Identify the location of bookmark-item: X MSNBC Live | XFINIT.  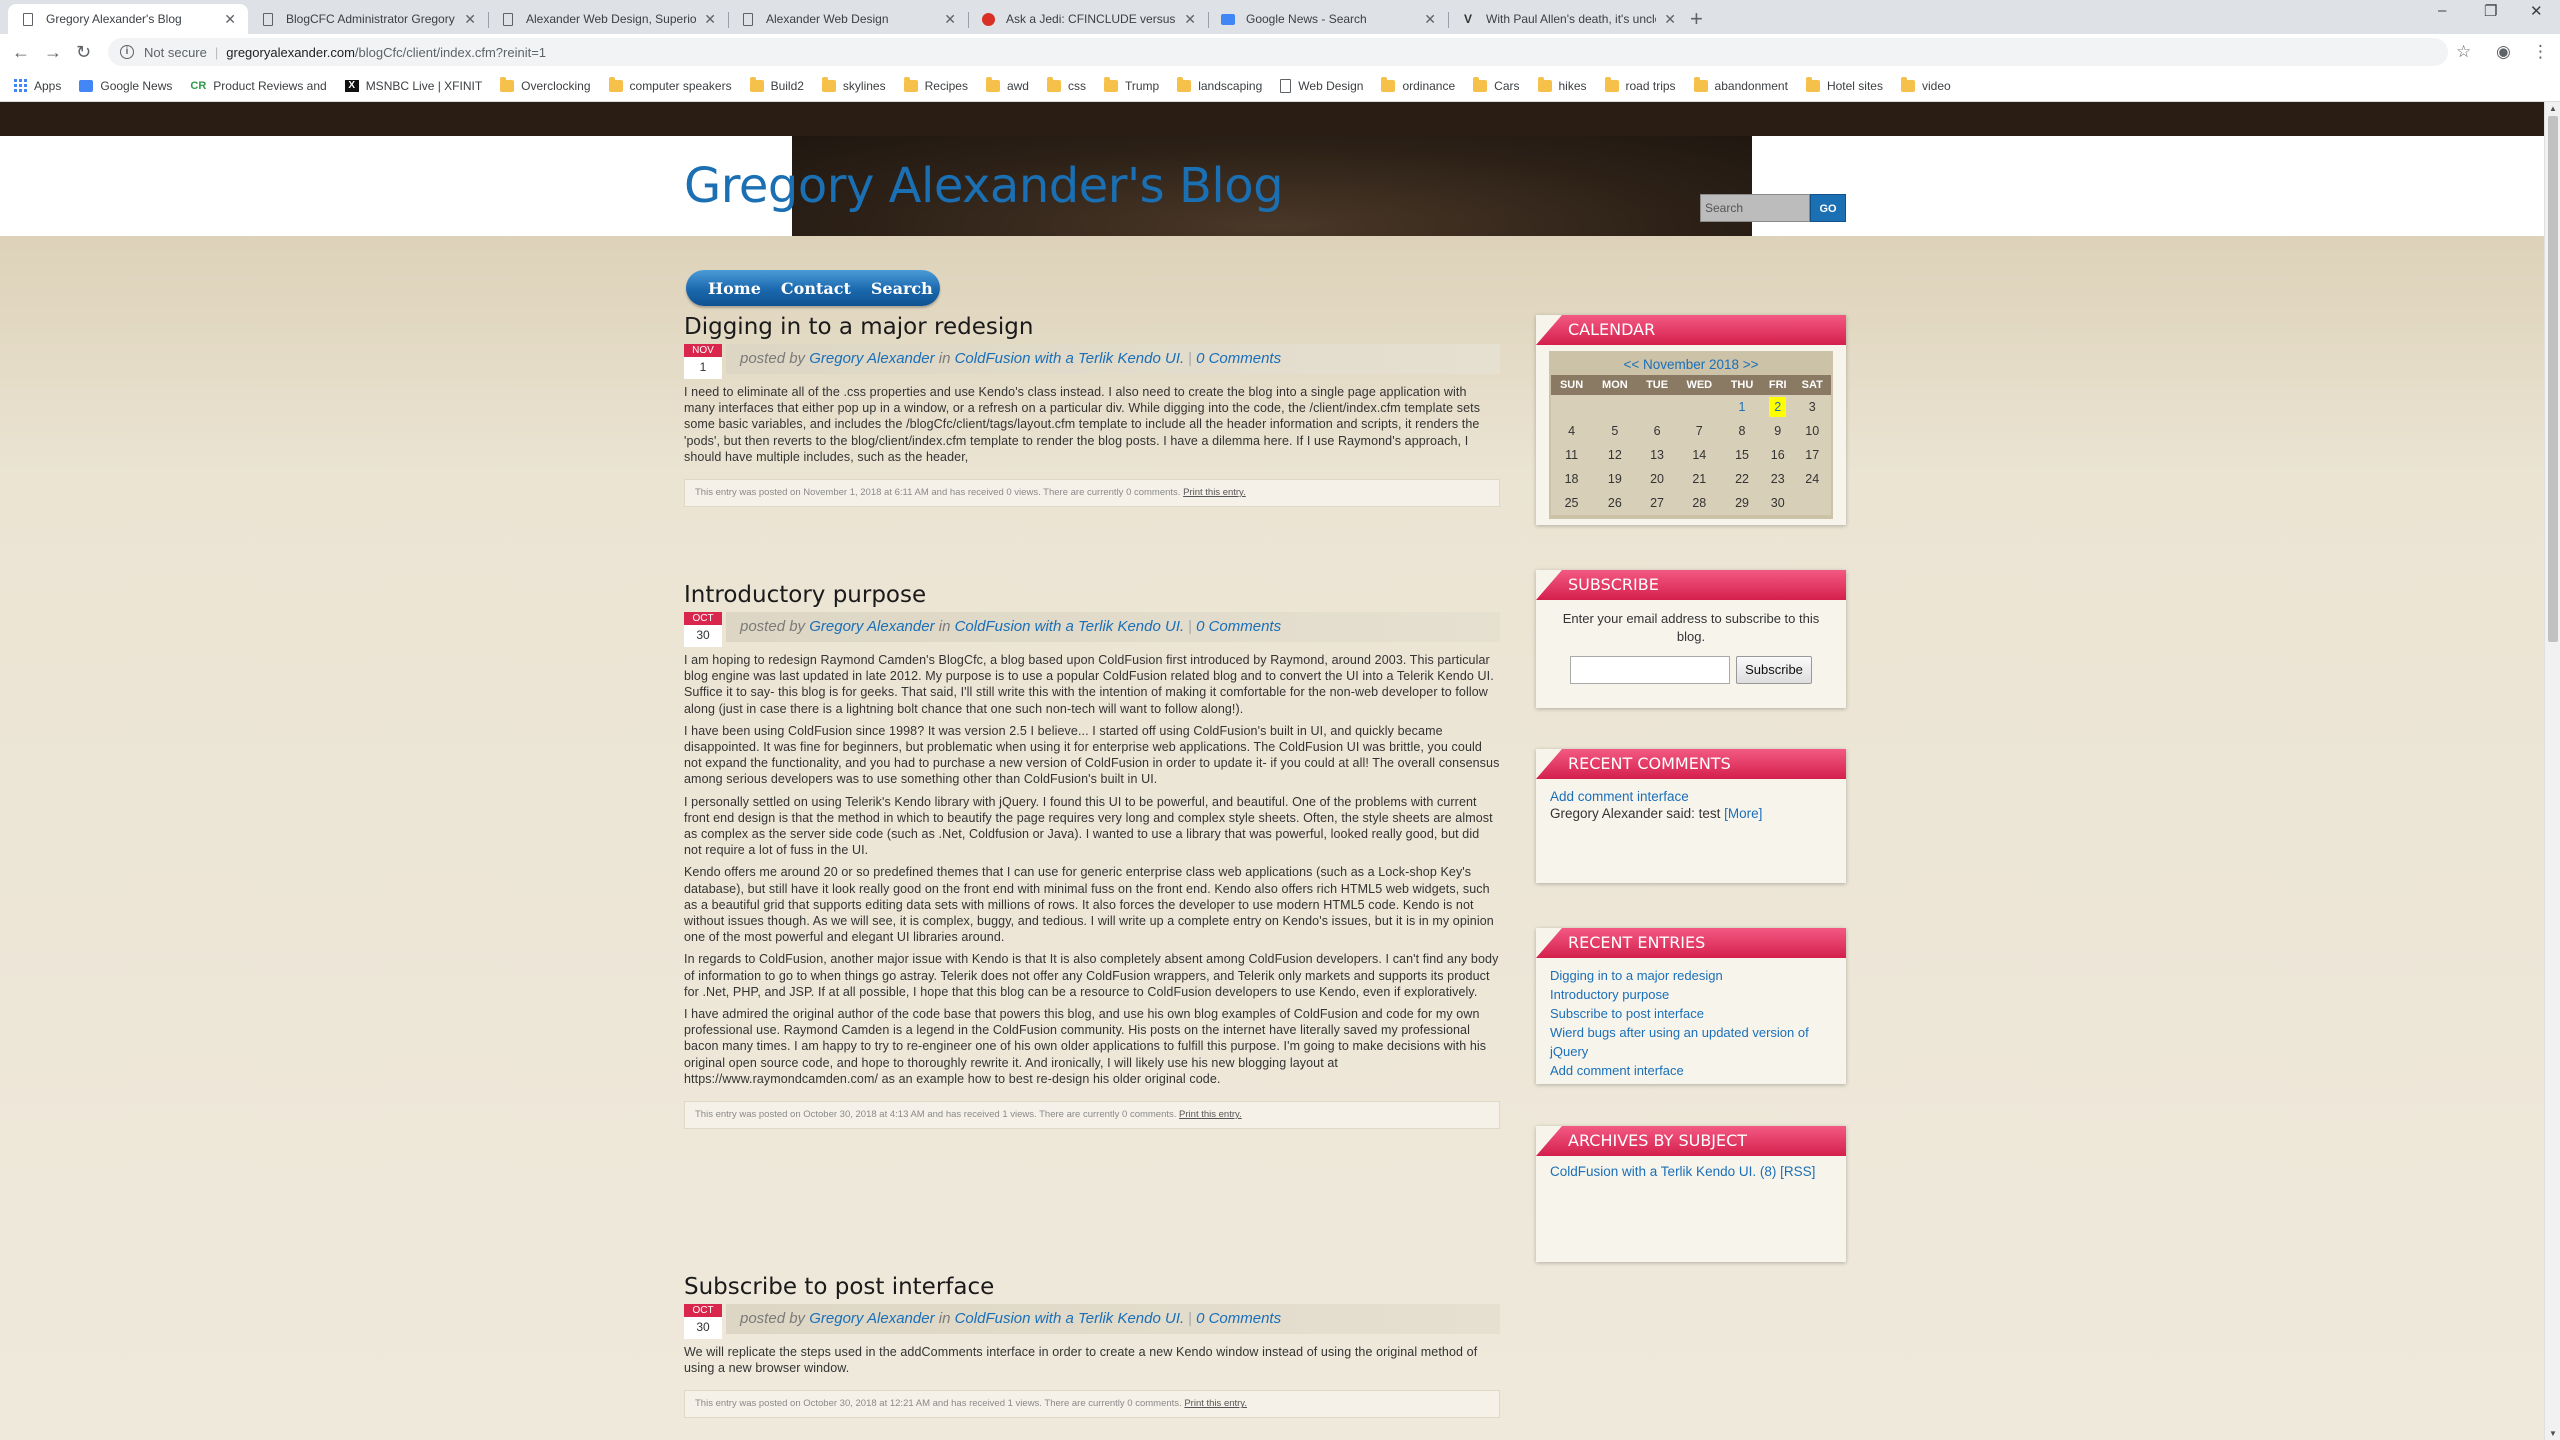
(413, 86).